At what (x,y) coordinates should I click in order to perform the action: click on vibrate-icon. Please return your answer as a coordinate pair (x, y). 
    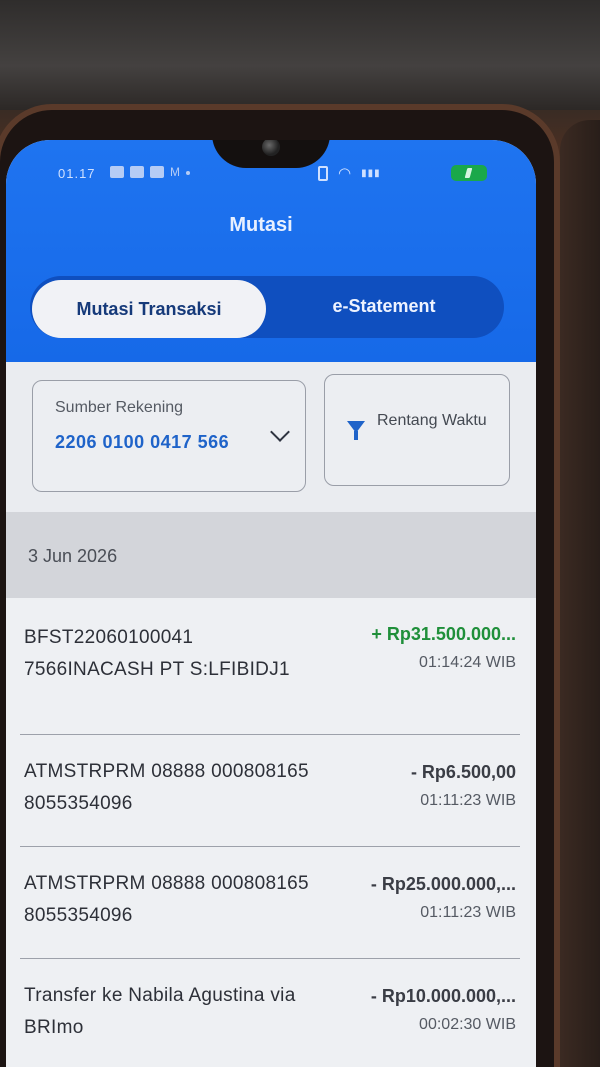
    Looking at the image, I should click on (323, 173).